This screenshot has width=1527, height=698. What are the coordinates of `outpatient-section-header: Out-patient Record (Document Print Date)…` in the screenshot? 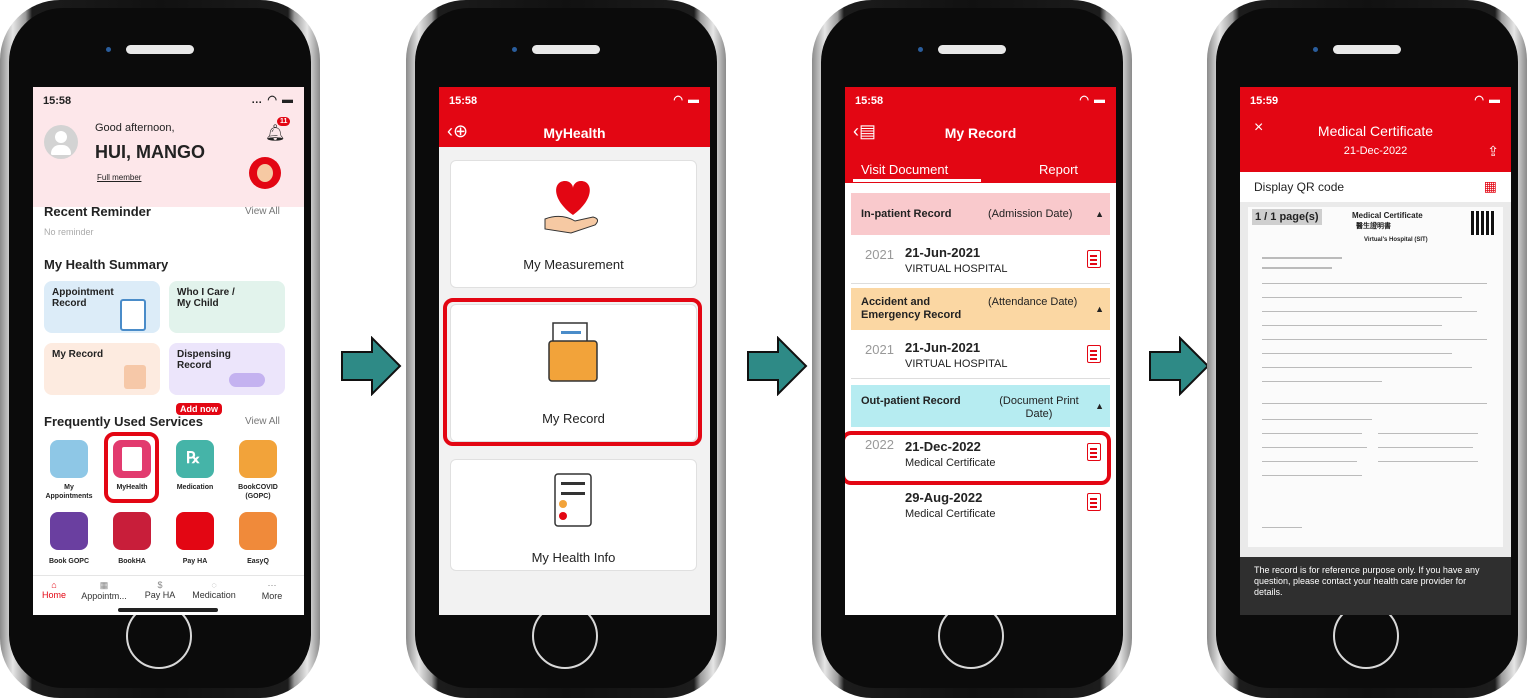 It's located at (980, 406).